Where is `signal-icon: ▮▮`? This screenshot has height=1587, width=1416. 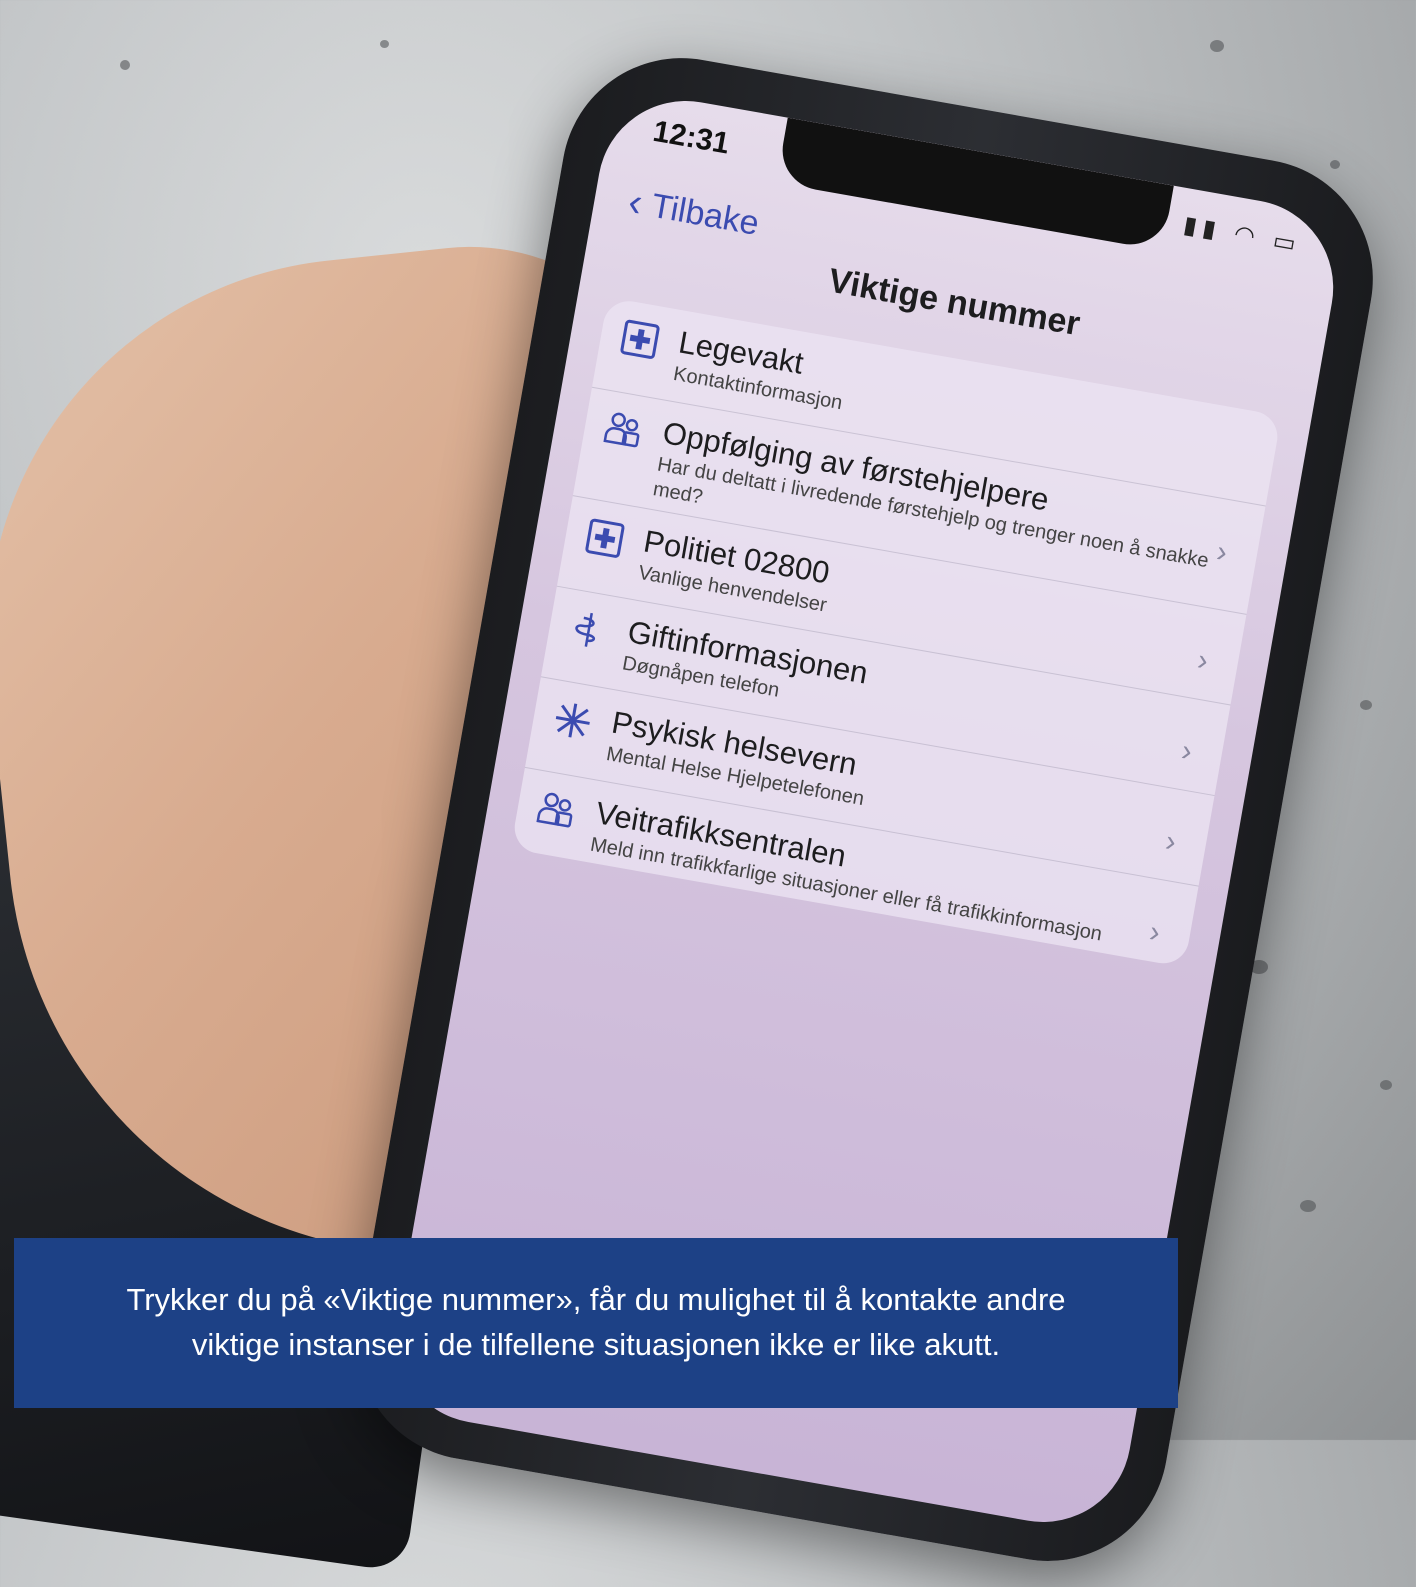
signal-icon: ▮▮ is located at coordinates (1202, 228).